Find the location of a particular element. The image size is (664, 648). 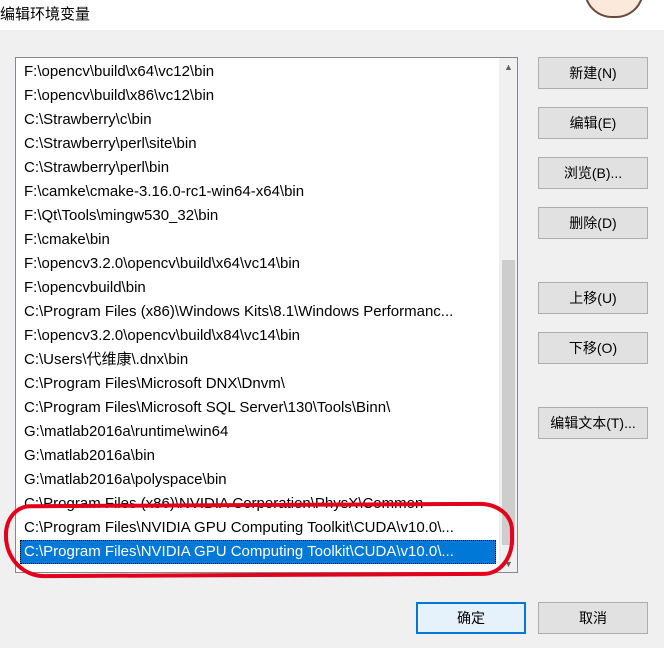

path-list-item: F:\camke\cmake-3.16.0-rc1-win64-x64\bin is located at coordinates (258, 192).